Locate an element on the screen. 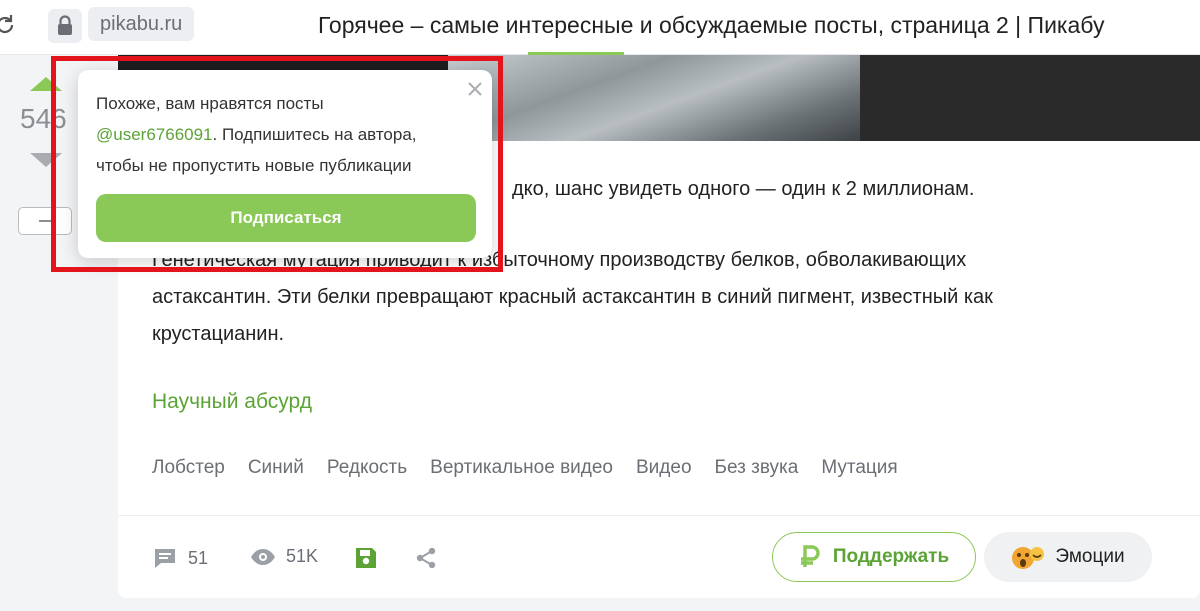  tag: Редкость is located at coordinates (367, 468).